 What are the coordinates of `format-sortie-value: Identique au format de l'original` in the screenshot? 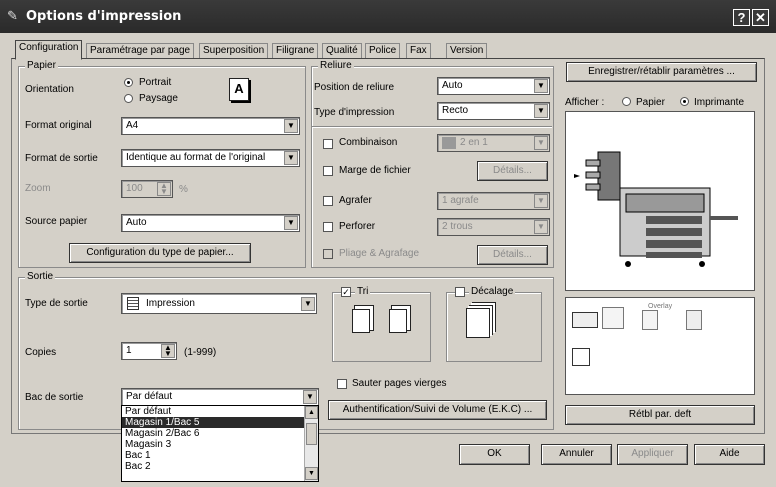 It's located at (196, 157).